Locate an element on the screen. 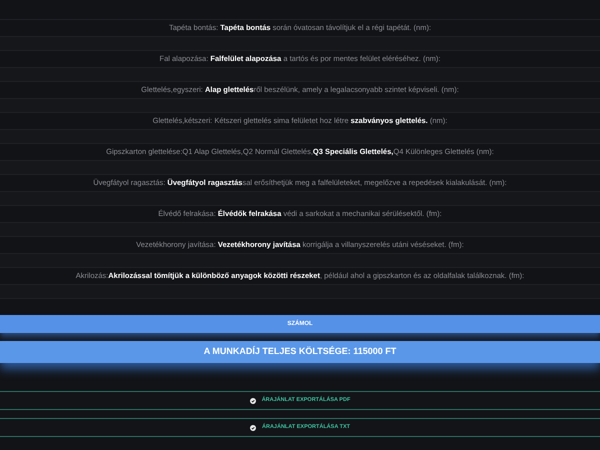 The image size is (600, 450). total-cost-banner: A MUNKADÍJ TELJES KÖLTSÉGE: 115000 FT is located at coordinates (300, 352).